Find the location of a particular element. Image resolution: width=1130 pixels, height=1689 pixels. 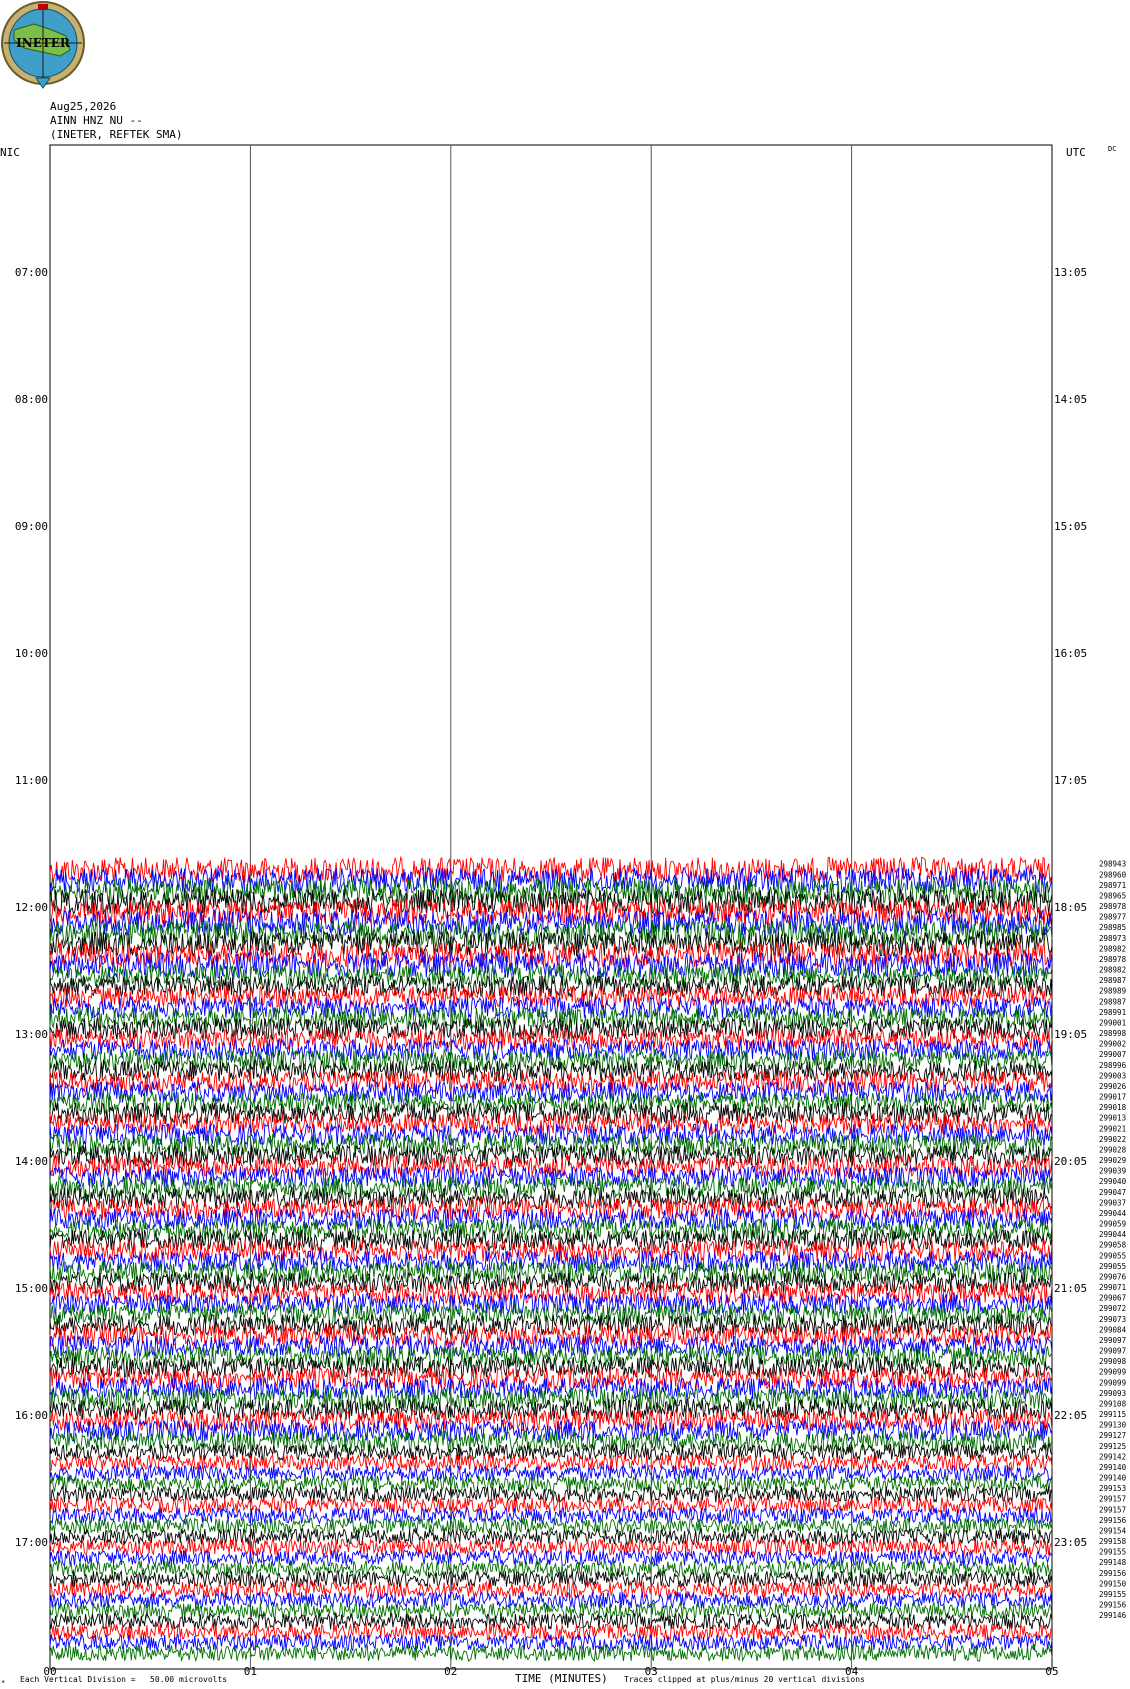

trace-value-label: 299130 is located at coordinates (1113, 1425).